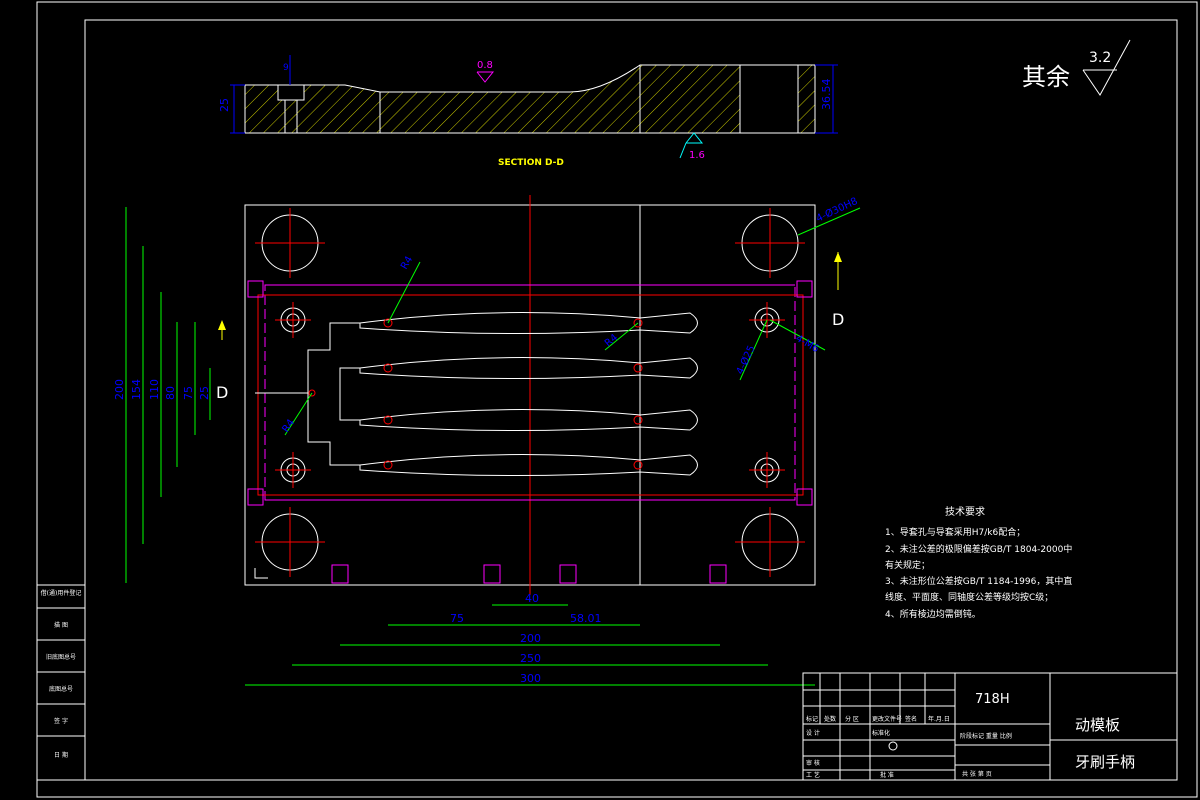  I want to click on roughness-value: 3.2, so click(1100, 58).